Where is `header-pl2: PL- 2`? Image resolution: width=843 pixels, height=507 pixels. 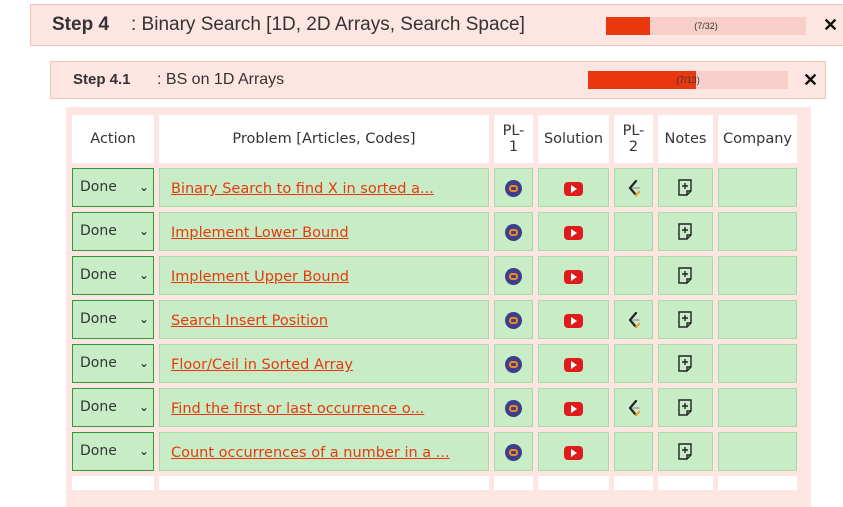 header-pl2: PL- 2 is located at coordinates (633, 139).